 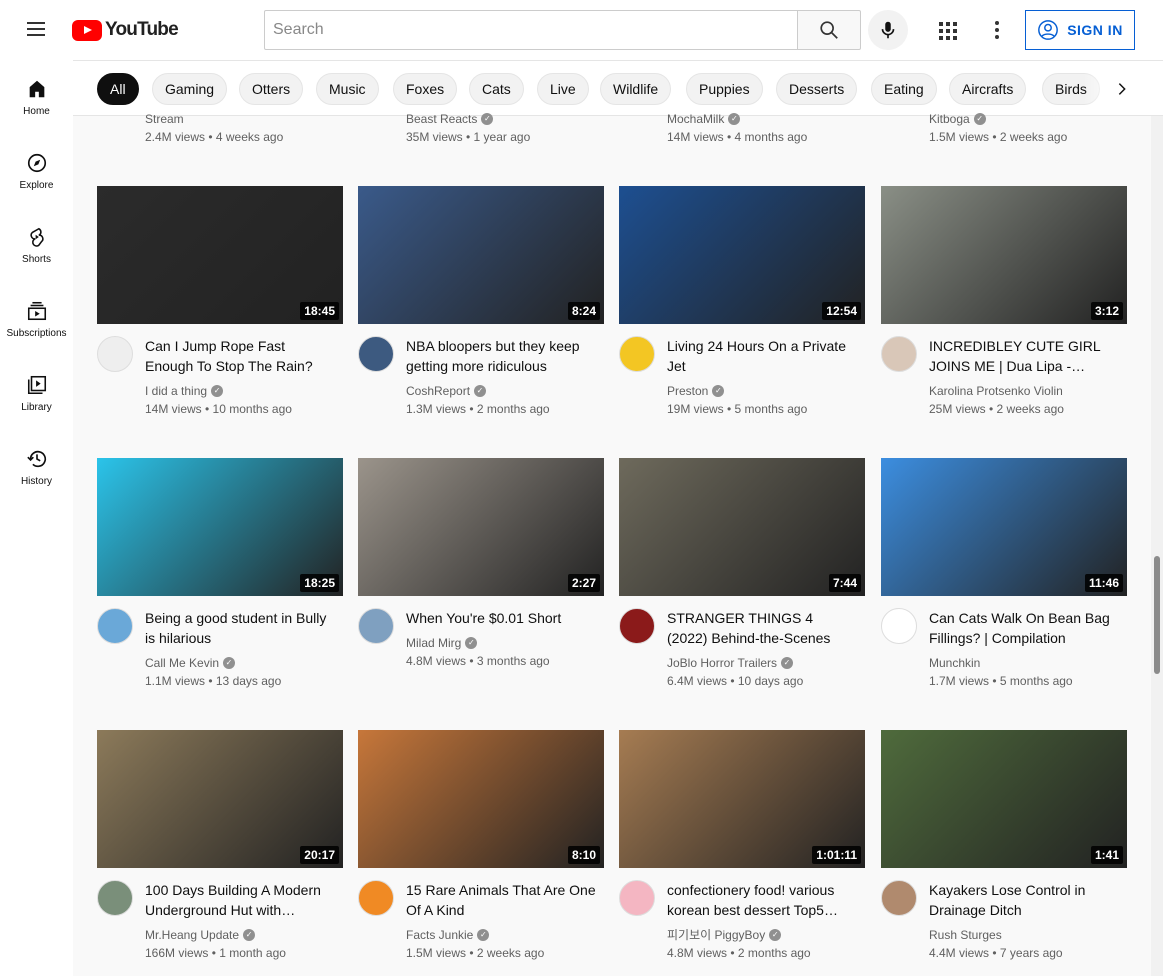 I want to click on channel-name-text: Kitboga, so click(x=949, y=119).